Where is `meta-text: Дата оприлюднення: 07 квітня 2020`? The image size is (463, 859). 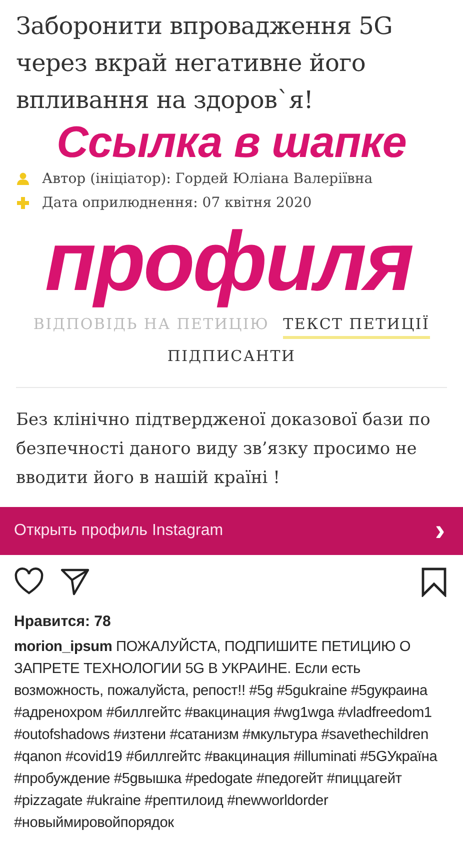 meta-text: Дата оприлюднення: 07 квітня 2020 is located at coordinates (177, 203).